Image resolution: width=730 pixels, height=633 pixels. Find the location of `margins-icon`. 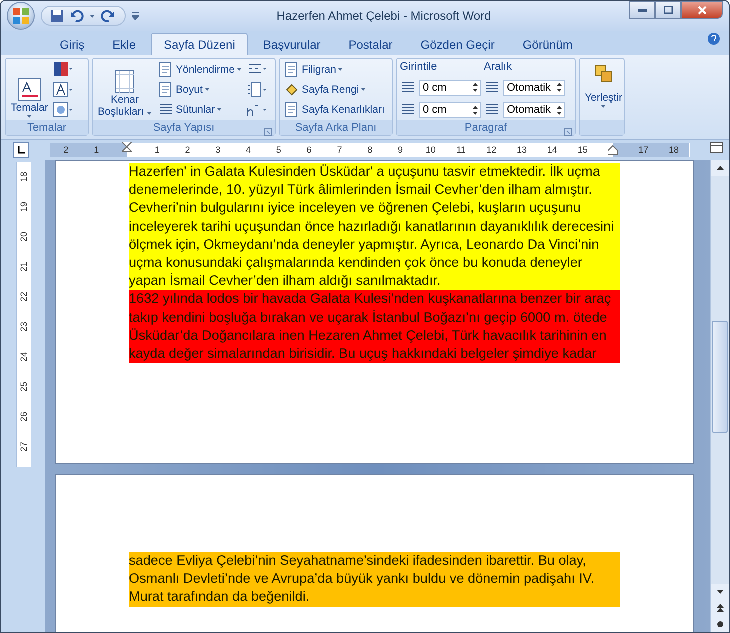

margins-icon is located at coordinates (125, 82).